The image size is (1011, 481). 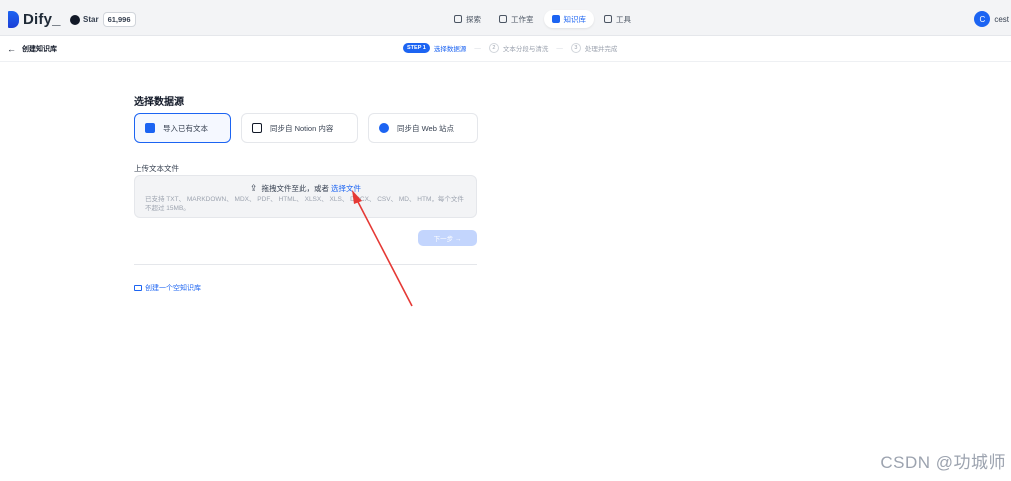 I want to click on github-icon, so click(x=75, y=19).